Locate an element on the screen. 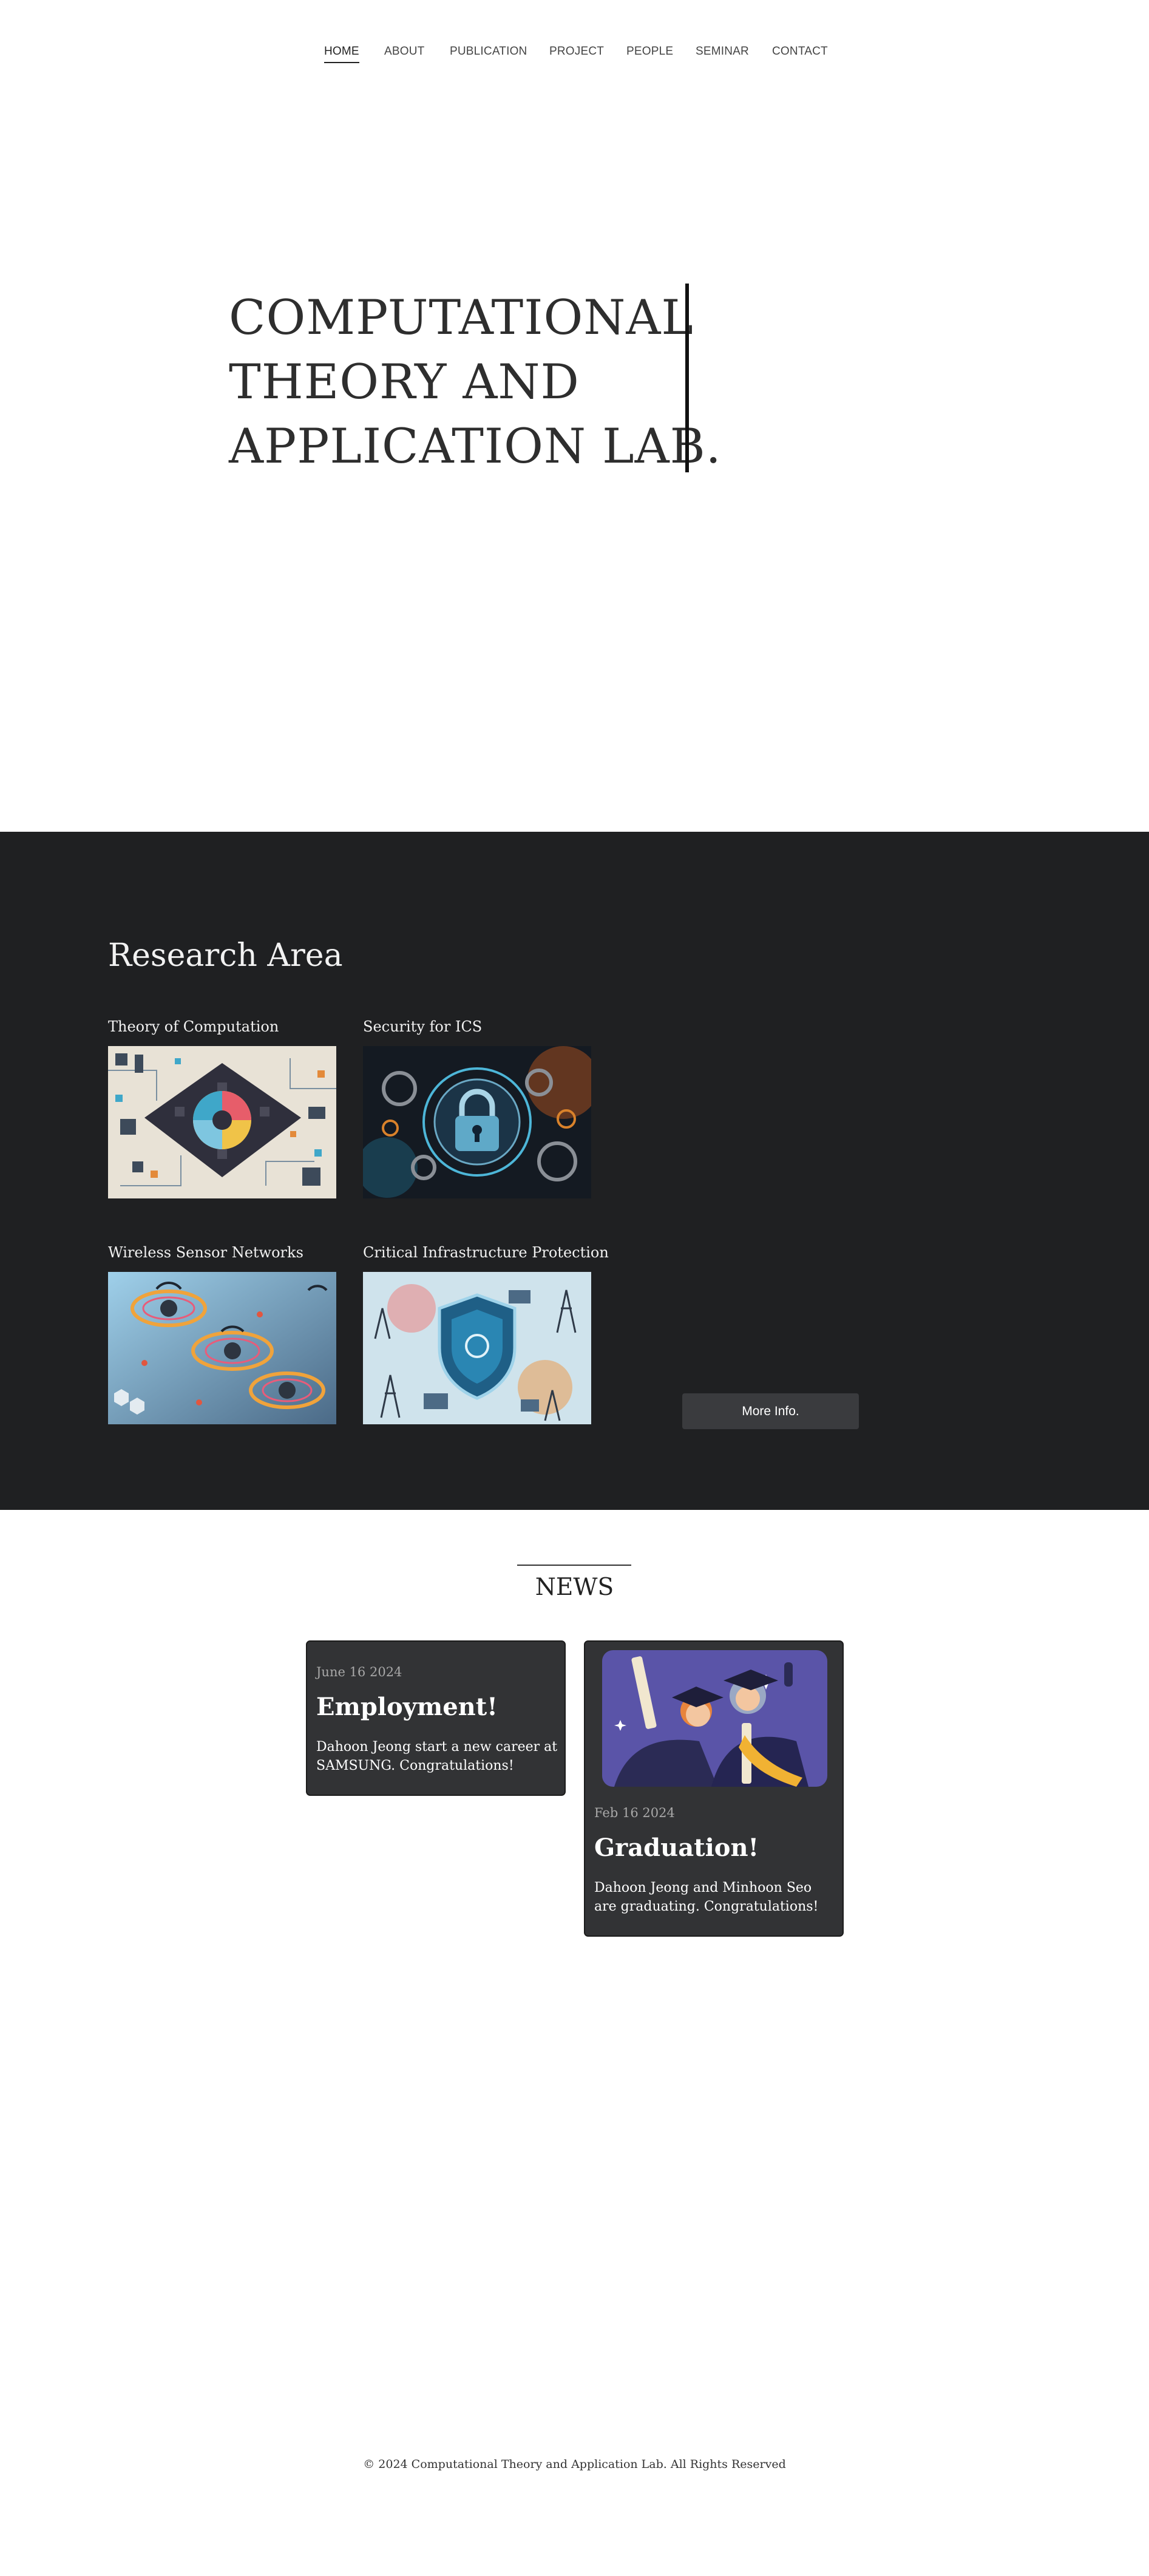 Image resolution: width=1149 pixels, height=2576 pixels. circuit-board-image is located at coordinates (222, 1122).